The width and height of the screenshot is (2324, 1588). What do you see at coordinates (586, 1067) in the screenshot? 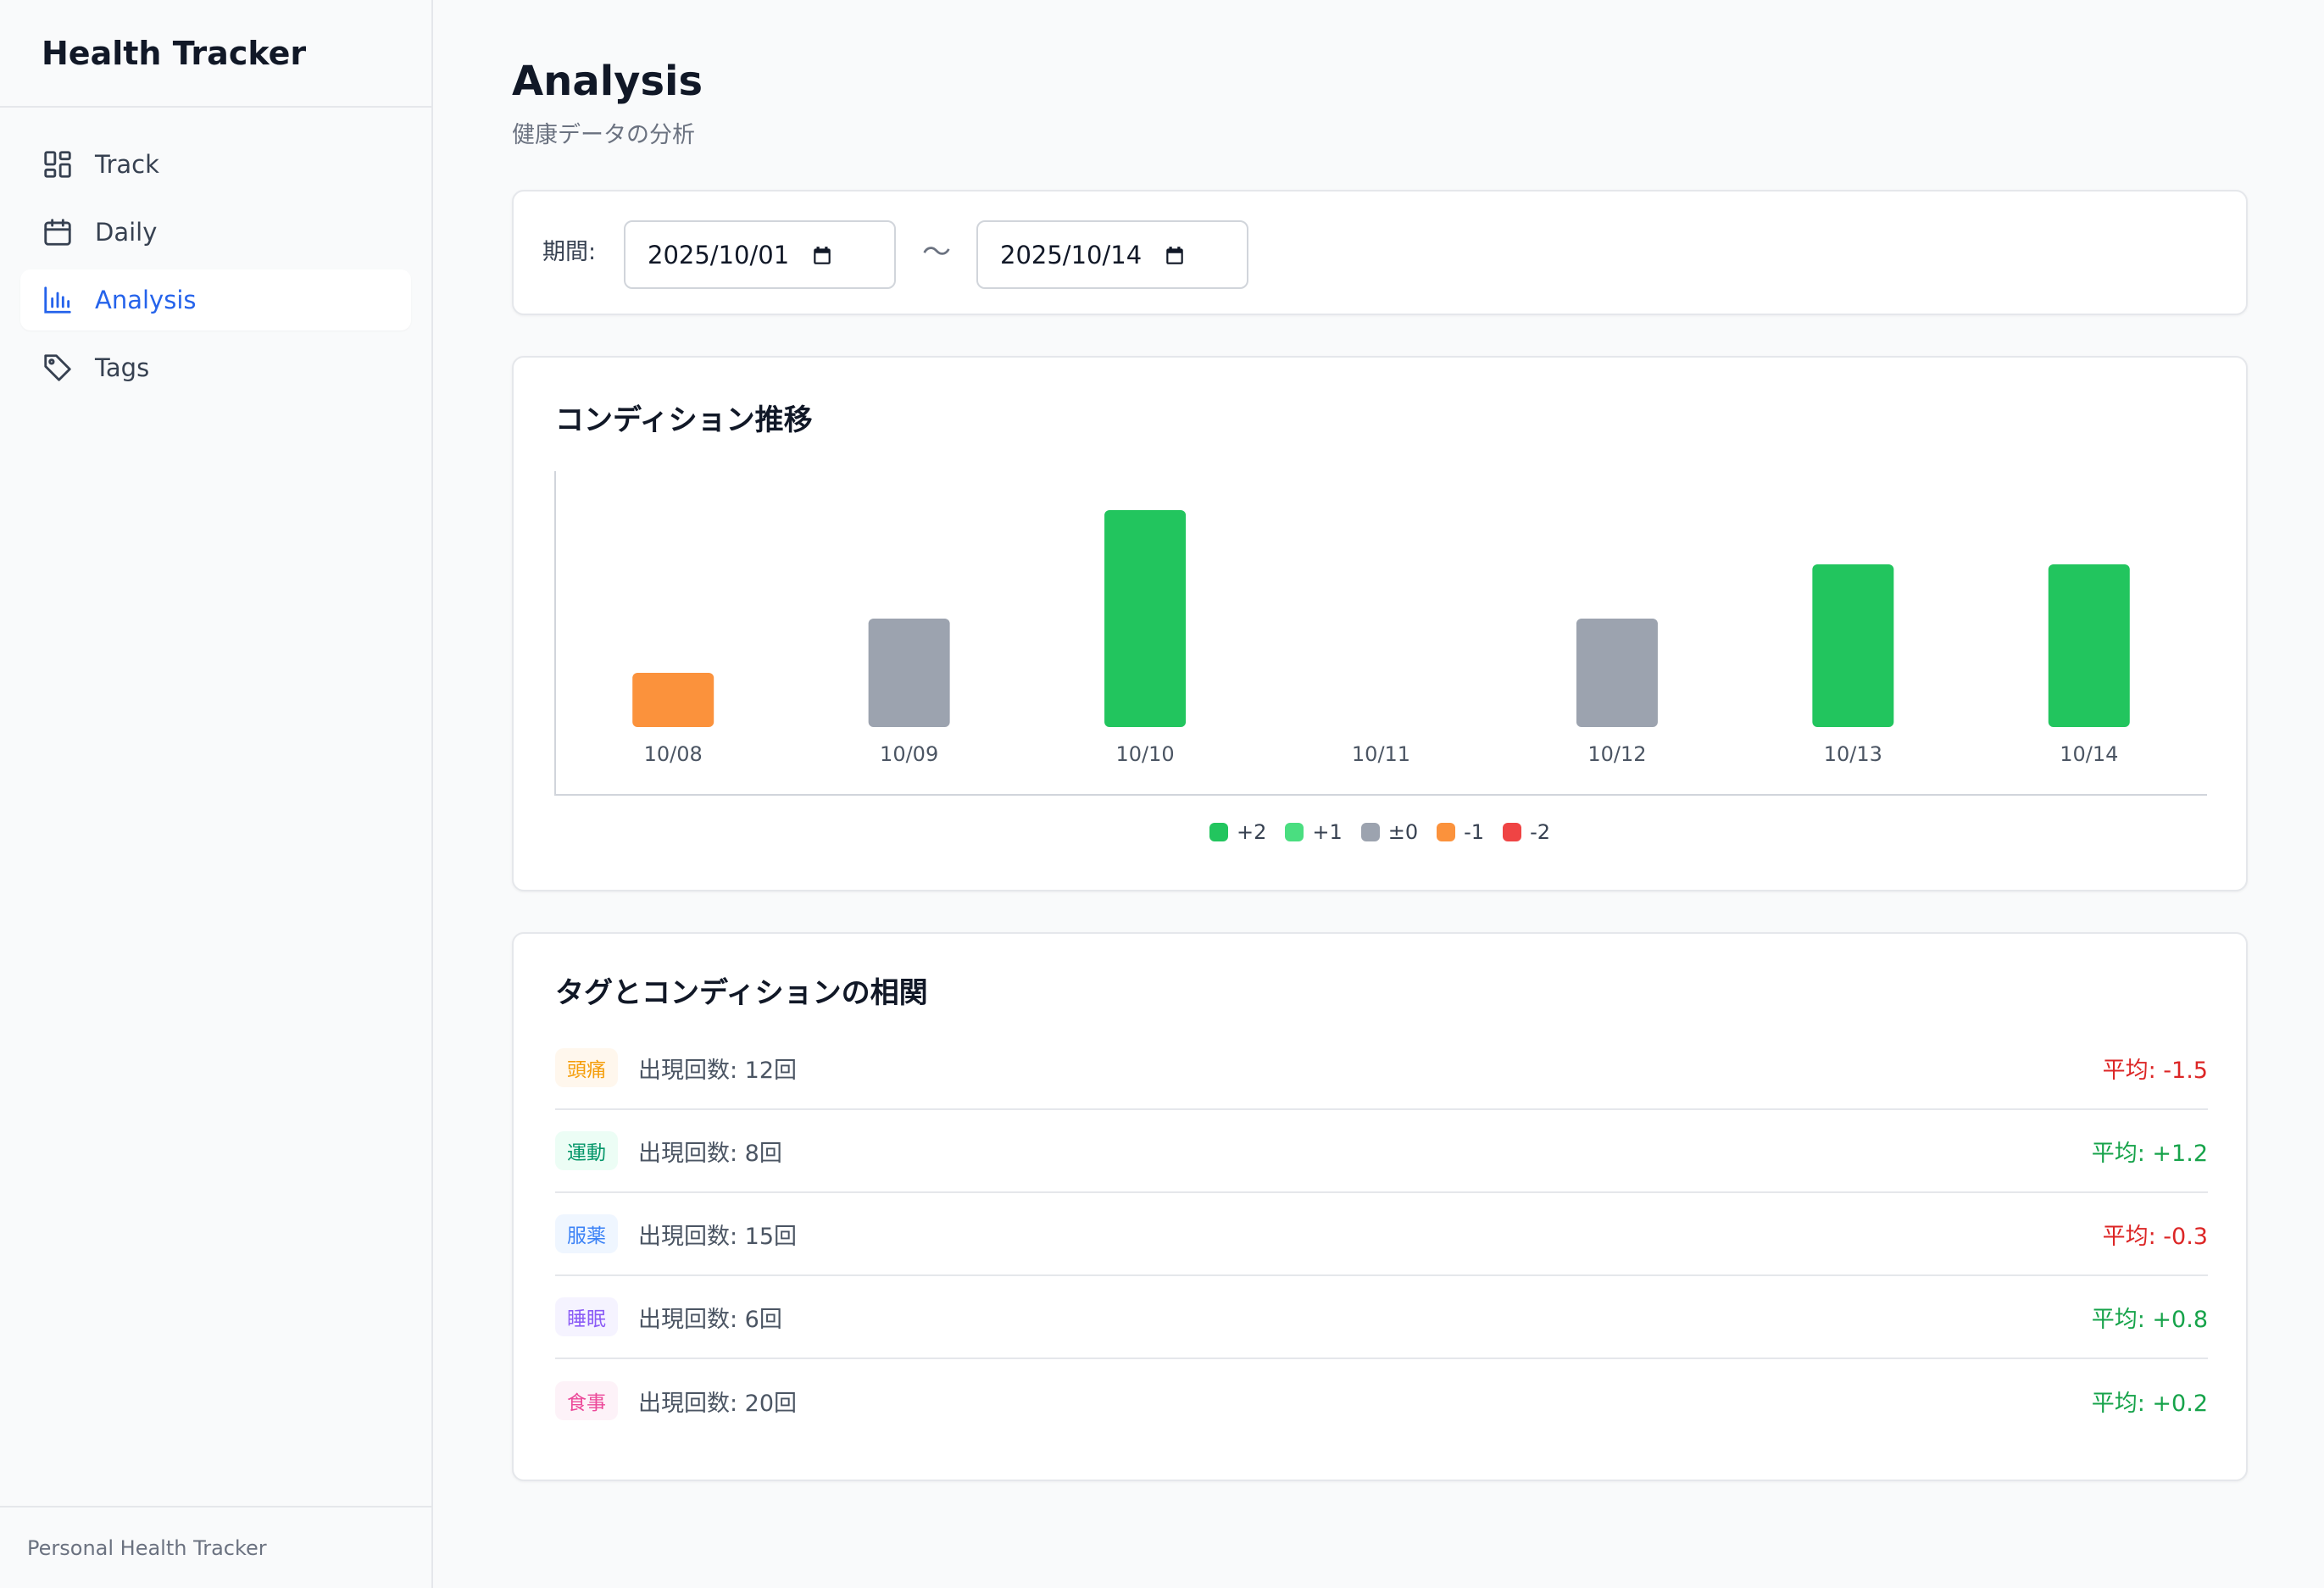
I see `tag-badge: 頭痛` at bounding box center [586, 1067].